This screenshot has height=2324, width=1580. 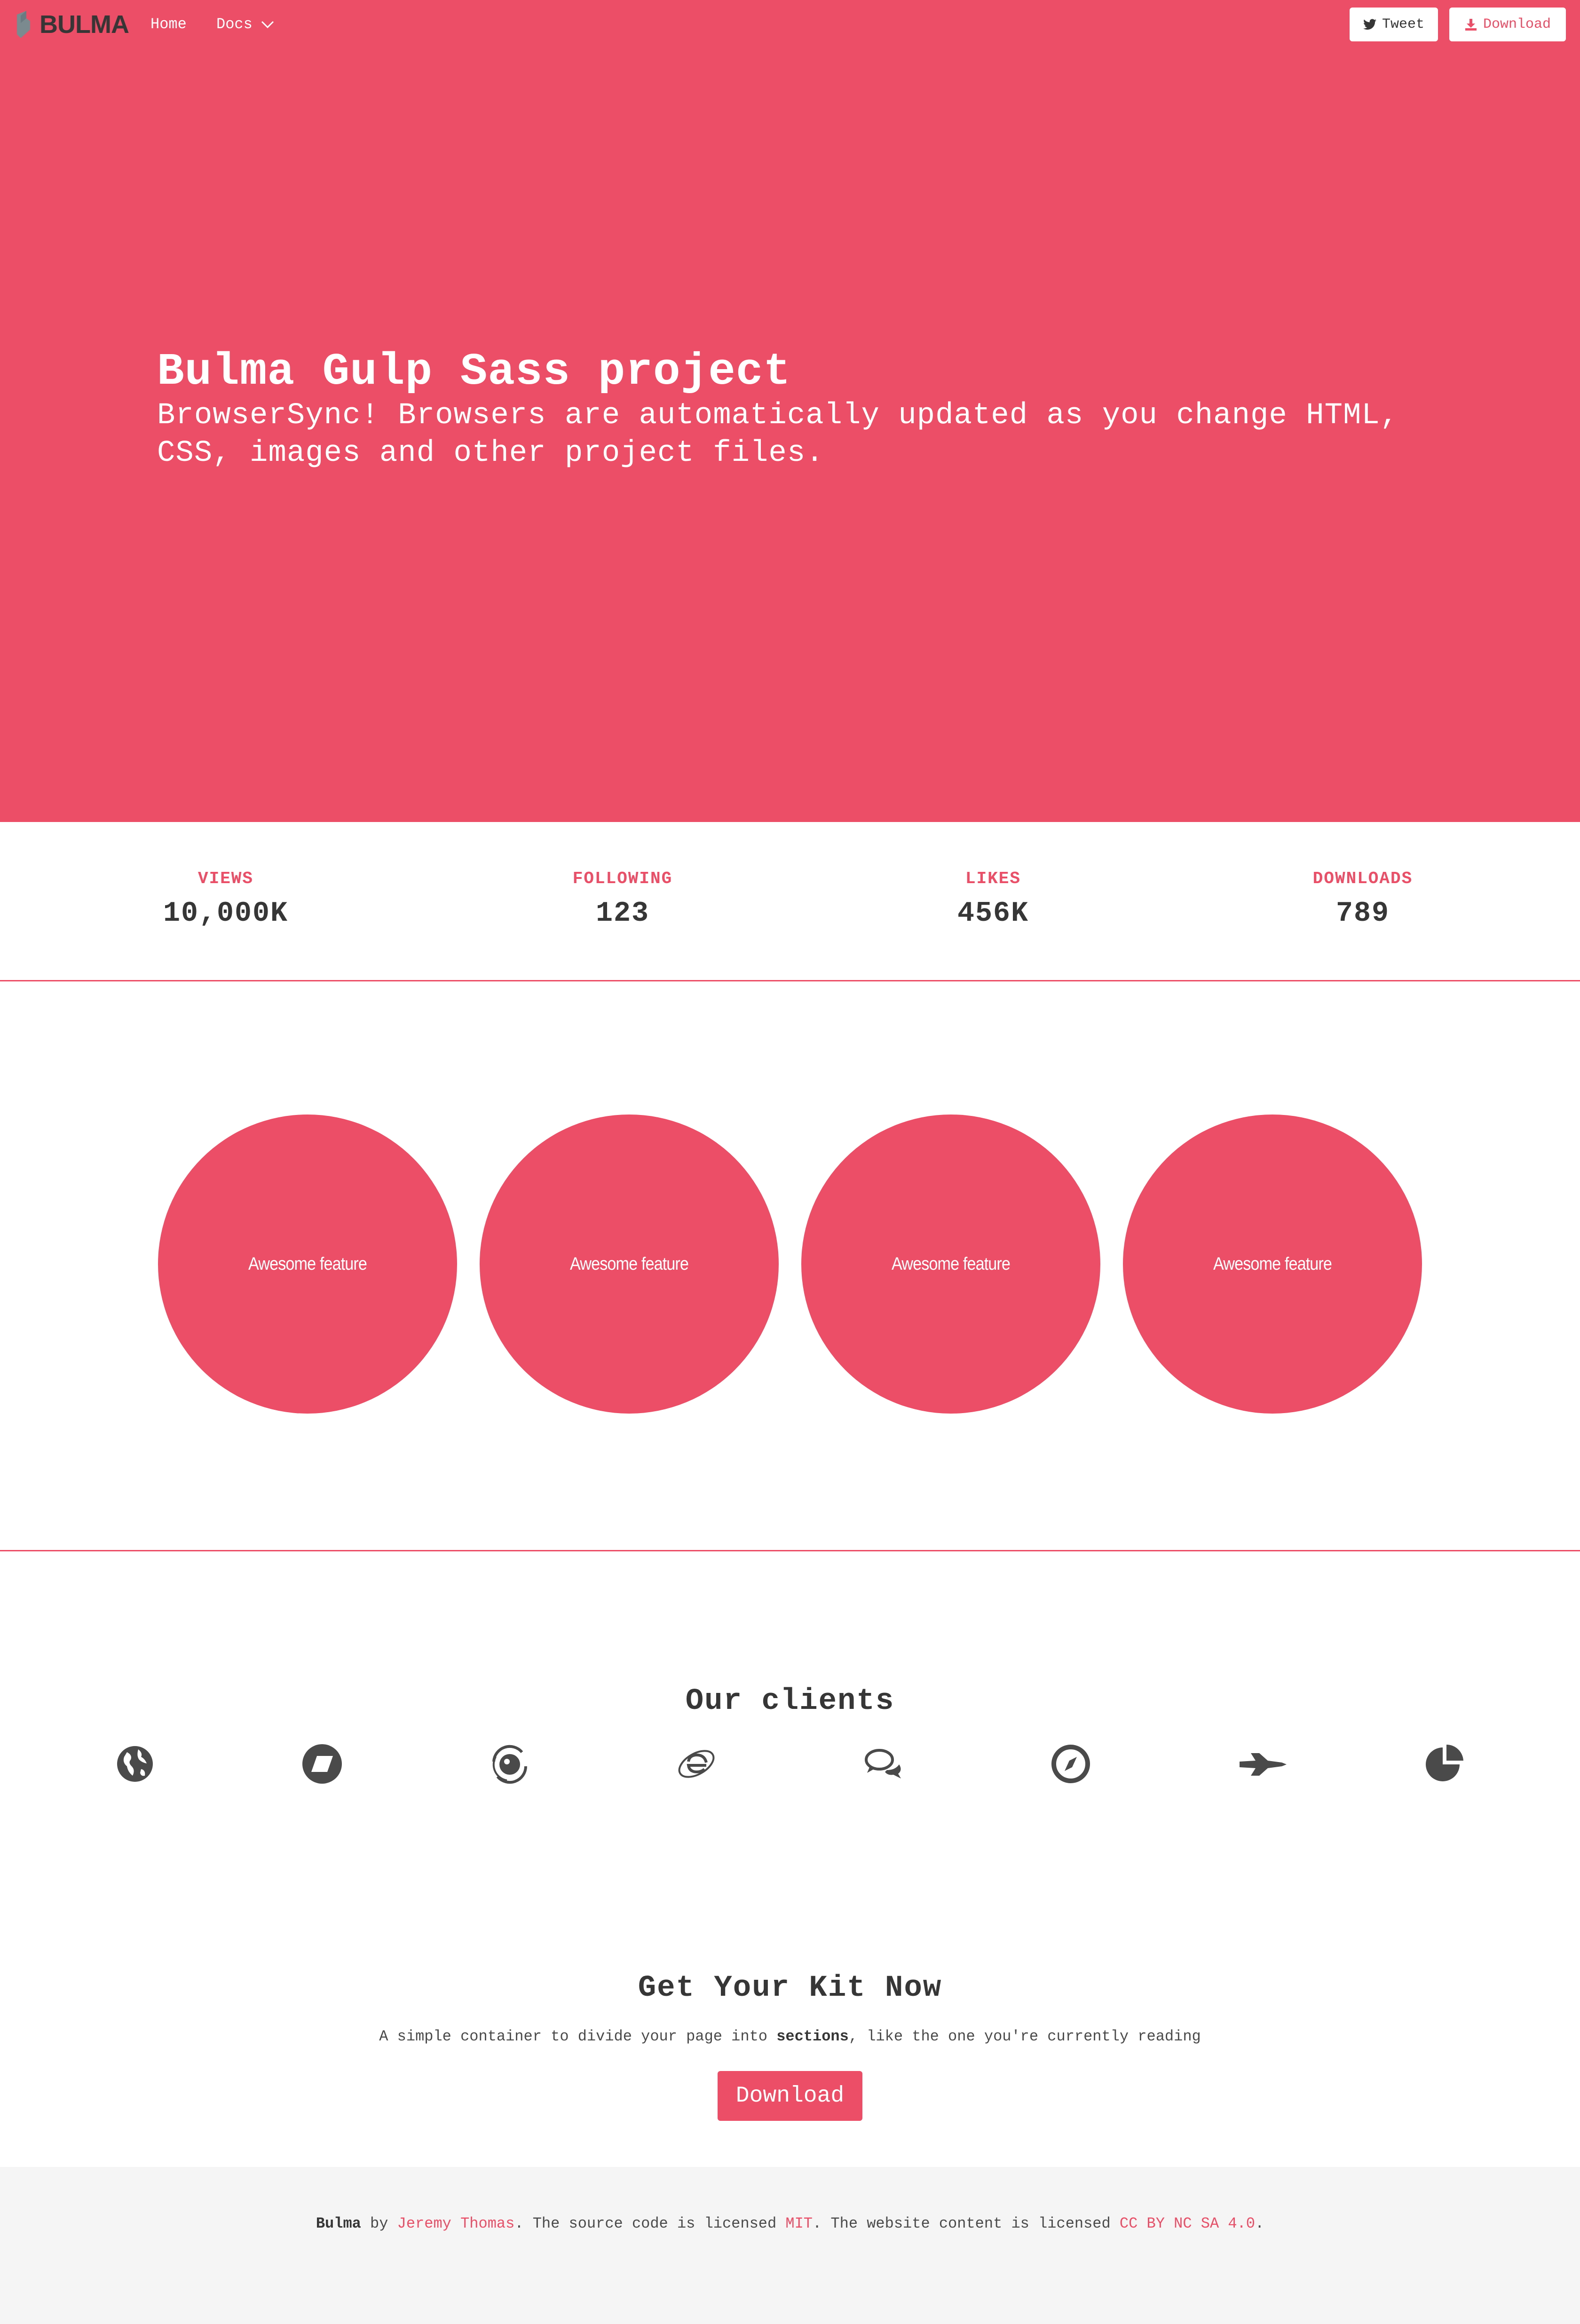 What do you see at coordinates (966, 2223) in the screenshot?
I see `footer-mid2: . The website content is licensed` at bounding box center [966, 2223].